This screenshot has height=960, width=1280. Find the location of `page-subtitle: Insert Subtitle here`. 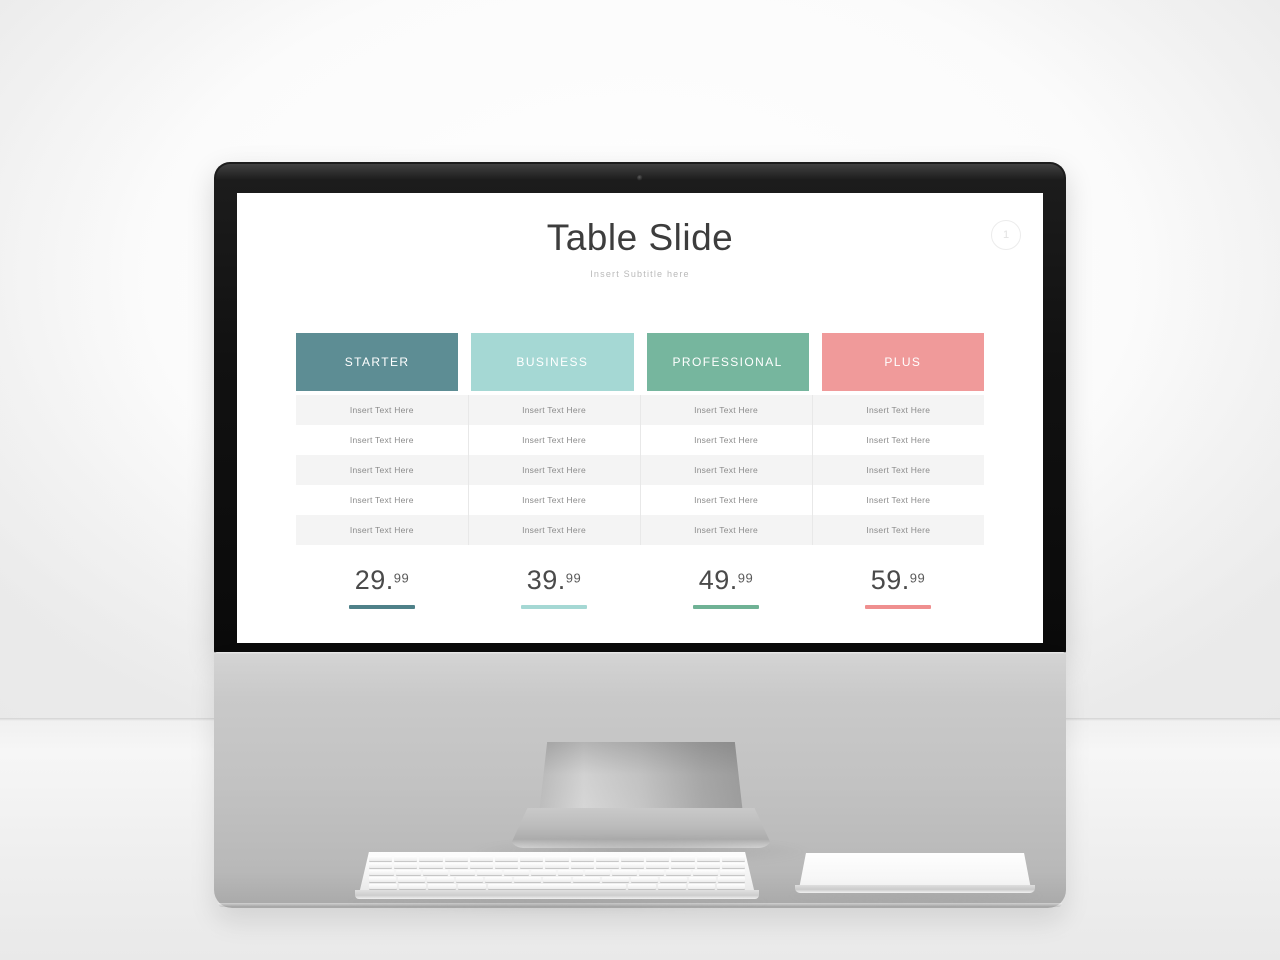

page-subtitle: Insert Subtitle here is located at coordinates (640, 274).